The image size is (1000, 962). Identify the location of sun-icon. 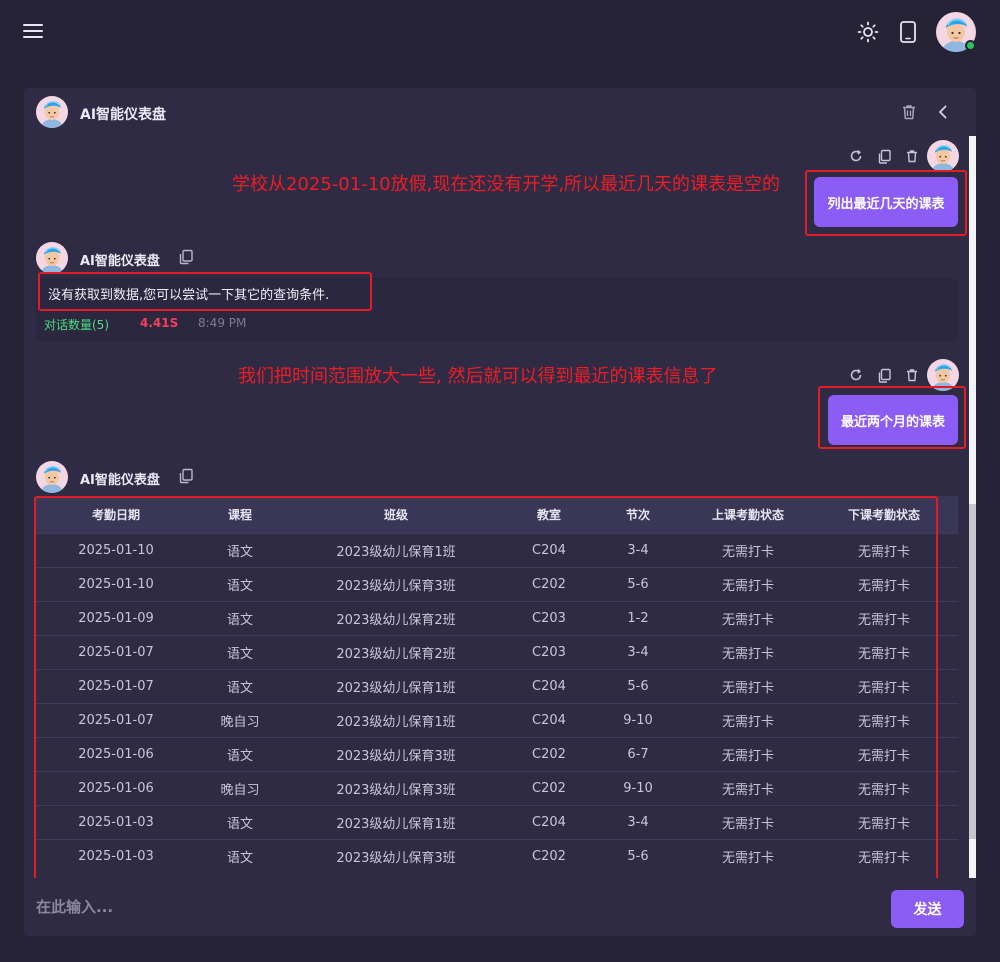
(868, 32).